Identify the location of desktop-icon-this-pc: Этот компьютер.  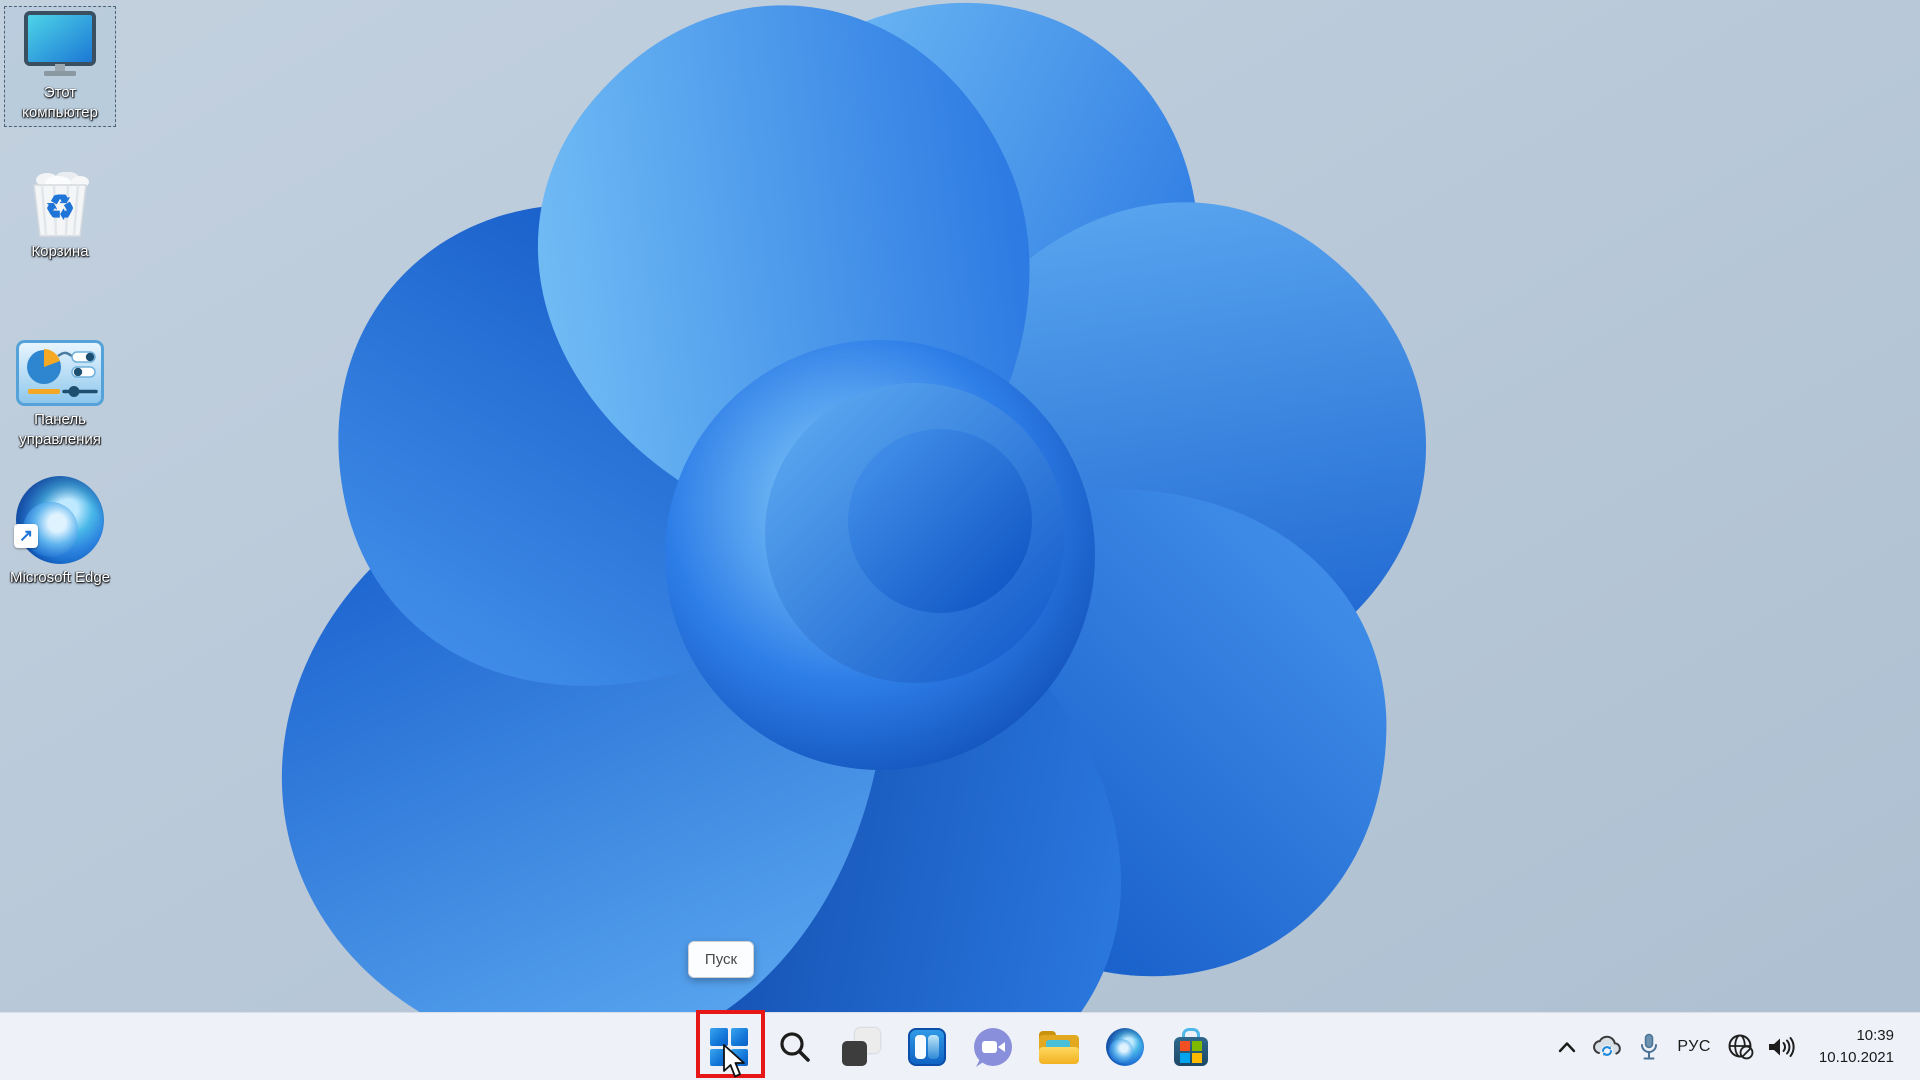
(60, 66).